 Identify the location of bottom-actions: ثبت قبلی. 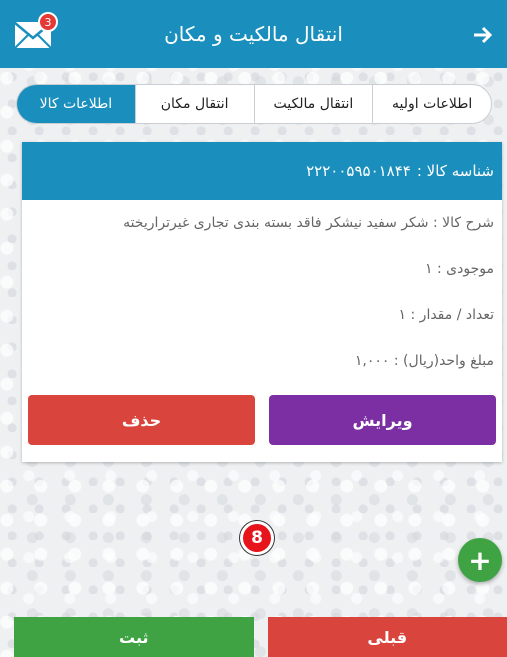
(260, 637).